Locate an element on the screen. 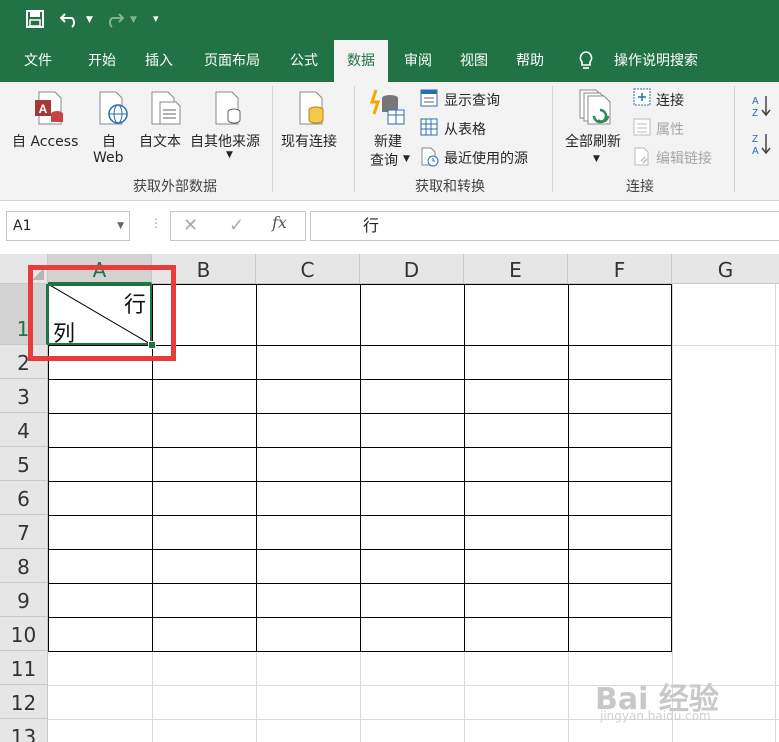  column-header-c: C is located at coordinates (308, 269).